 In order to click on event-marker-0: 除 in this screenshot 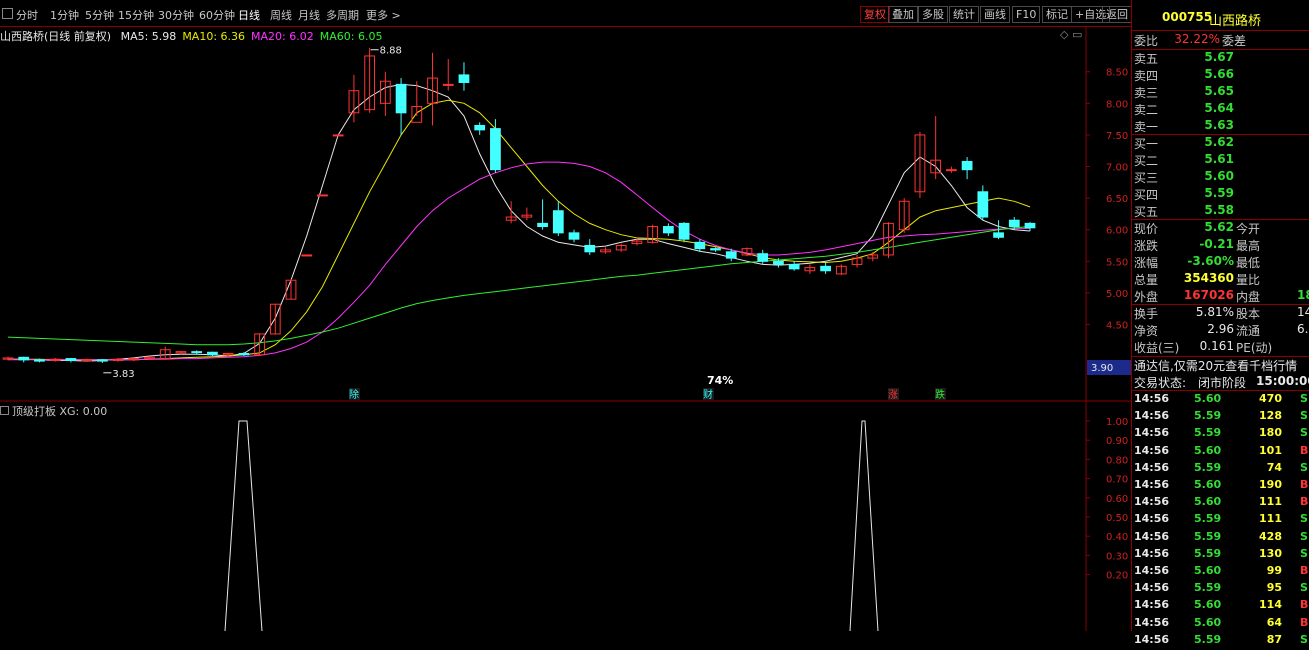, I will do `click(354, 394)`.